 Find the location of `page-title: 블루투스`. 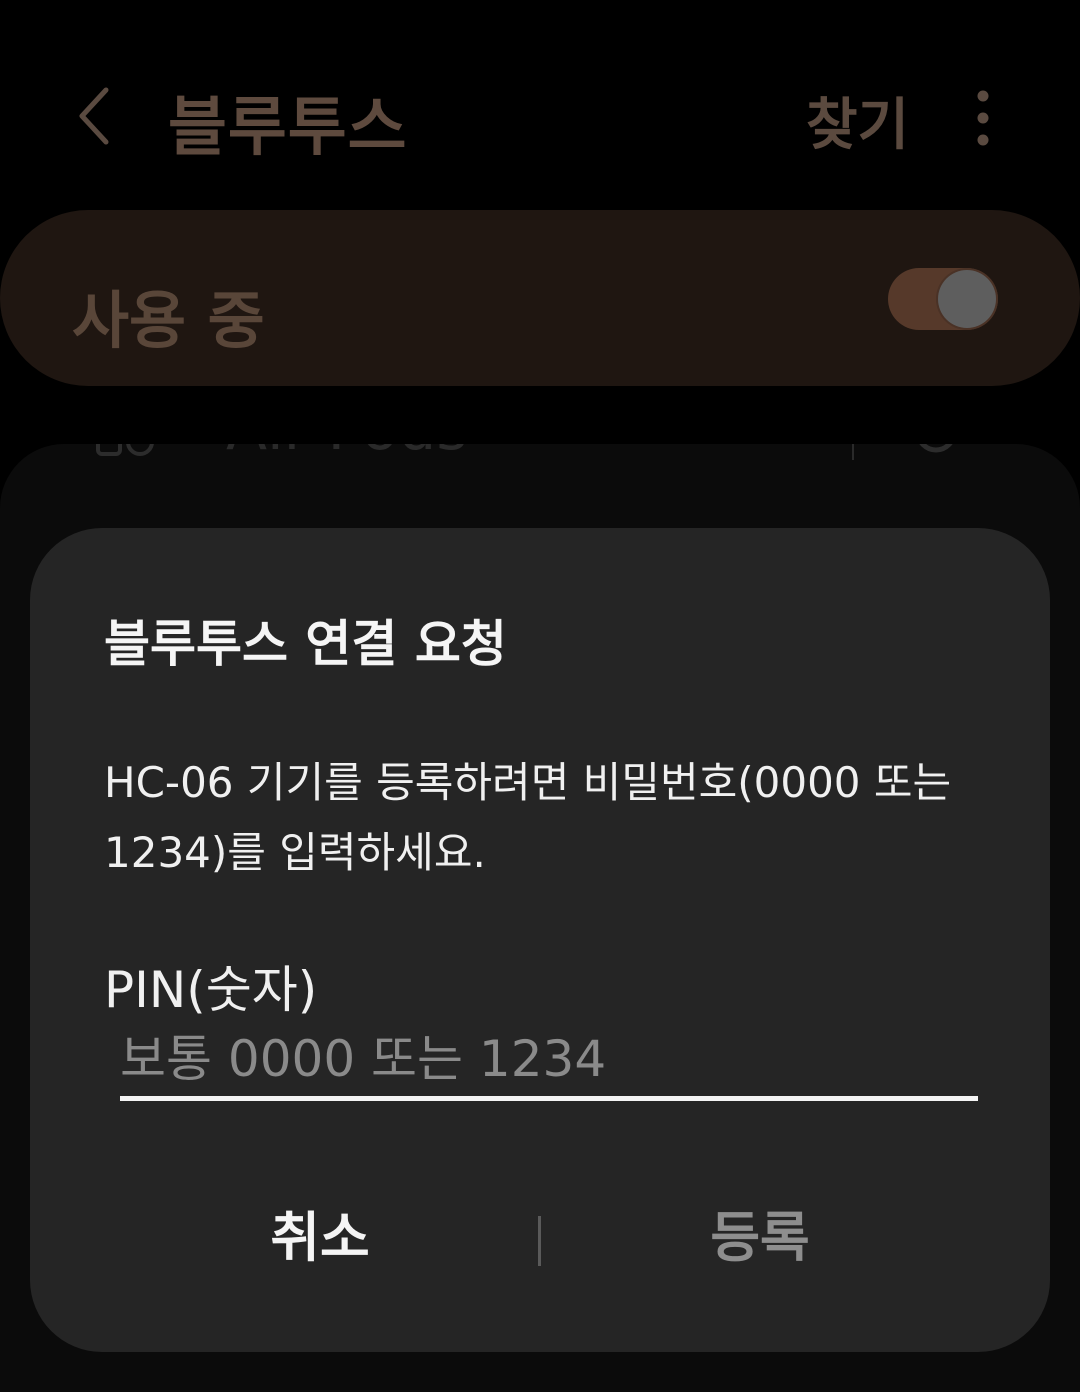

page-title: 블루투스 is located at coordinates (288, 128).